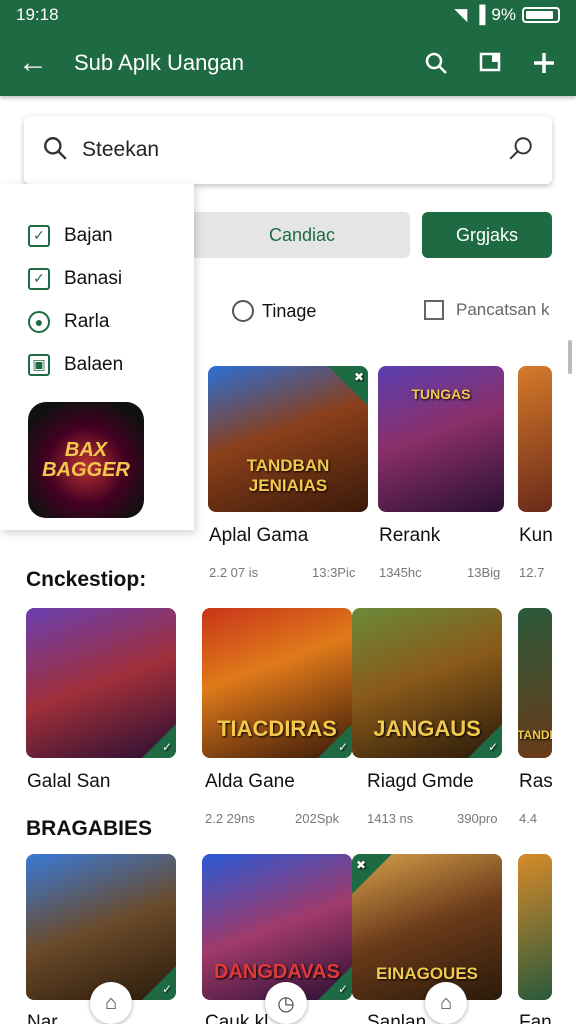 This screenshot has width=576, height=1024. What do you see at coordinates (37, 14) in the screenshot?
I see `status-time: 19:18` at bounding box center [37, 14].